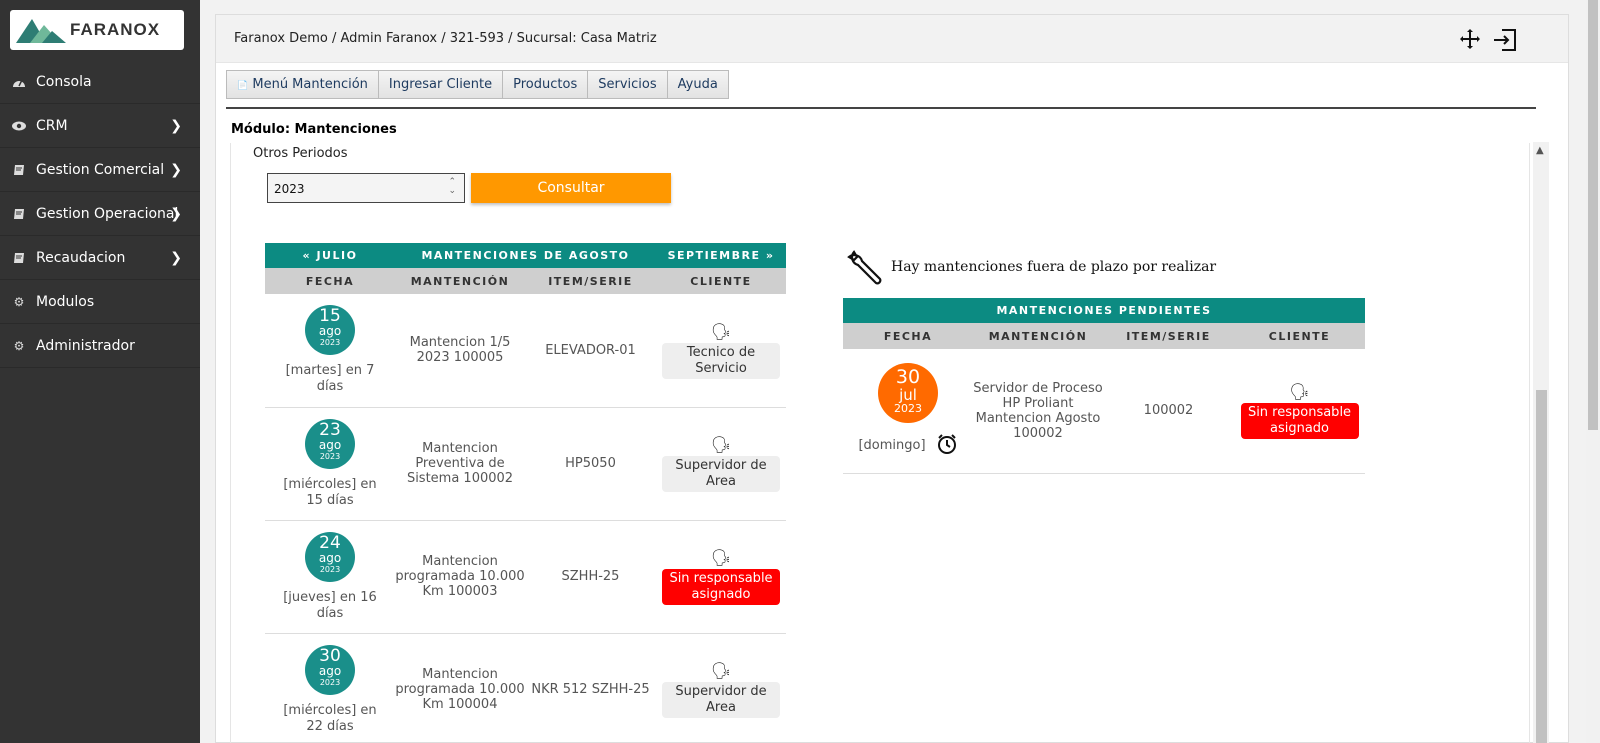 The image size is (1600, 743). I want to click on responsable-badge: Tecnico de Servicio, so click(721, 360).